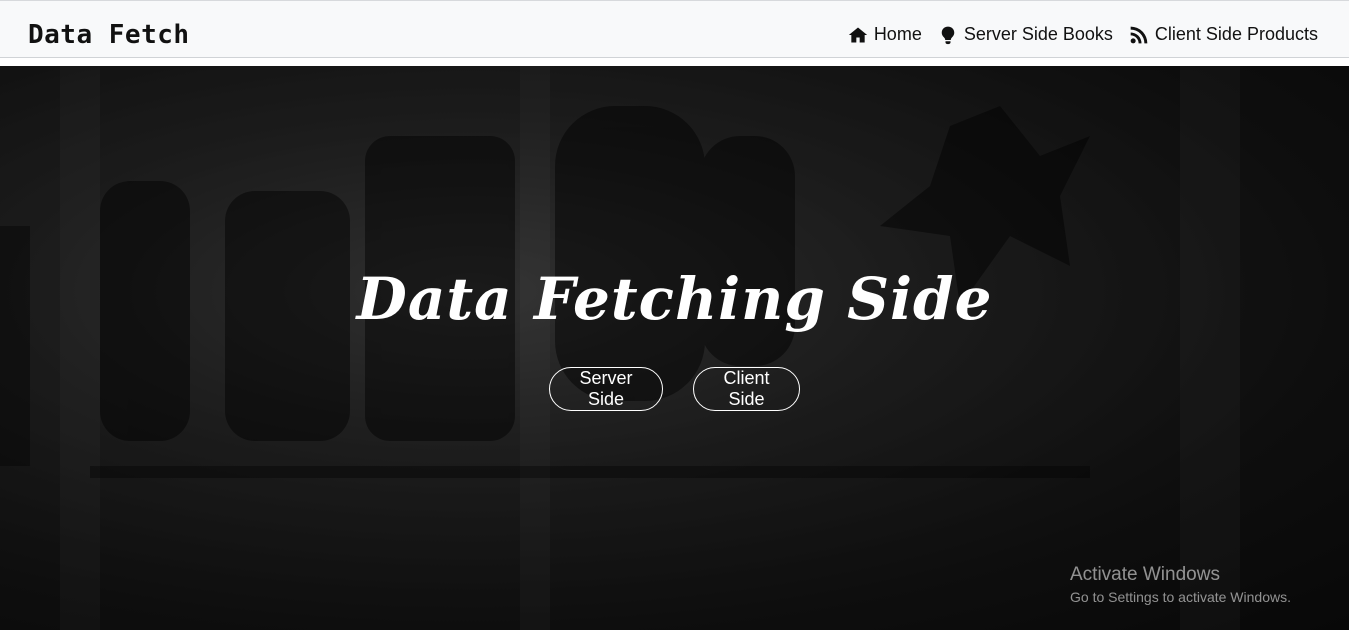  Describe the element at coordinates (109, 35) in the screenshot. I see `brand-logo: Data Fetch` at that location.